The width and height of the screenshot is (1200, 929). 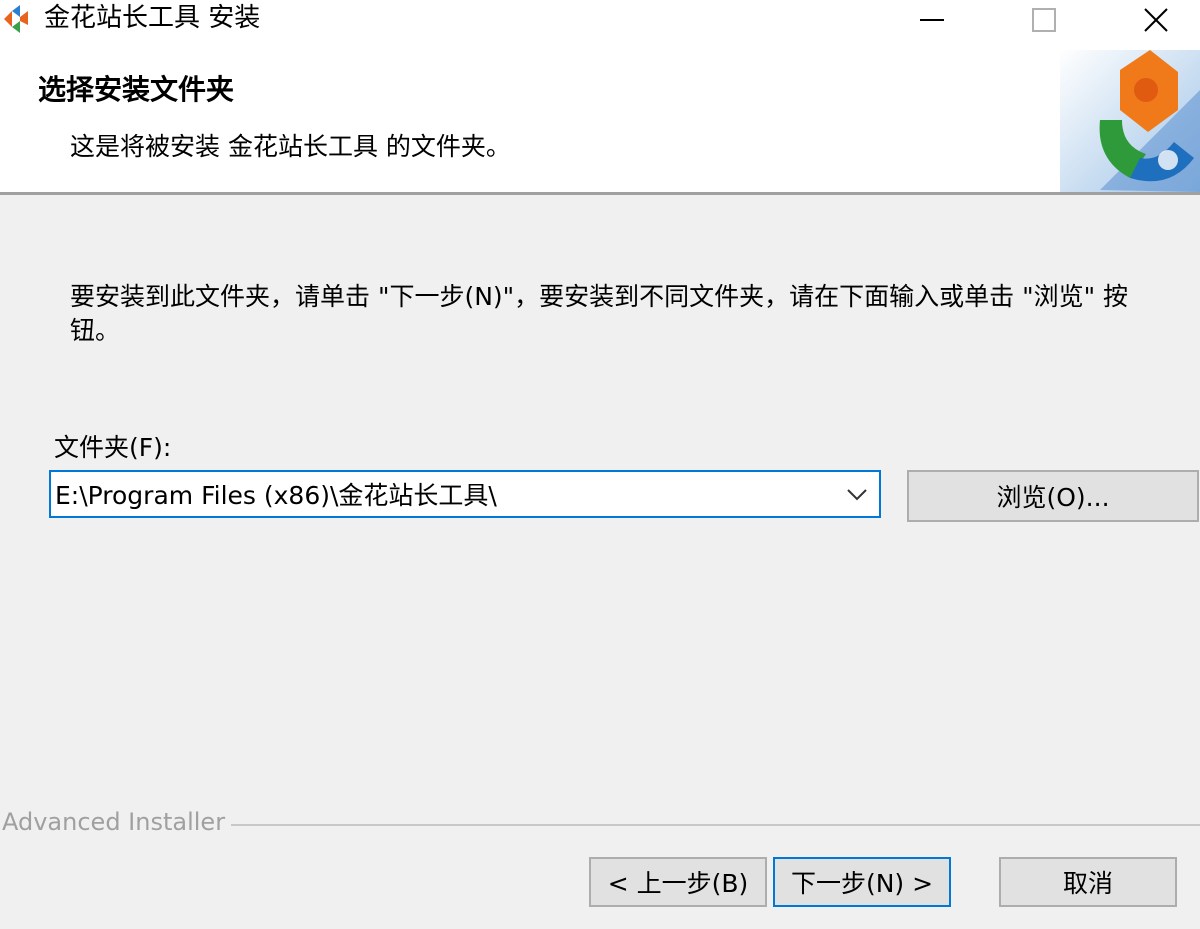 I want to click on installer-puzzle-icon, so click(x=19, y=19).